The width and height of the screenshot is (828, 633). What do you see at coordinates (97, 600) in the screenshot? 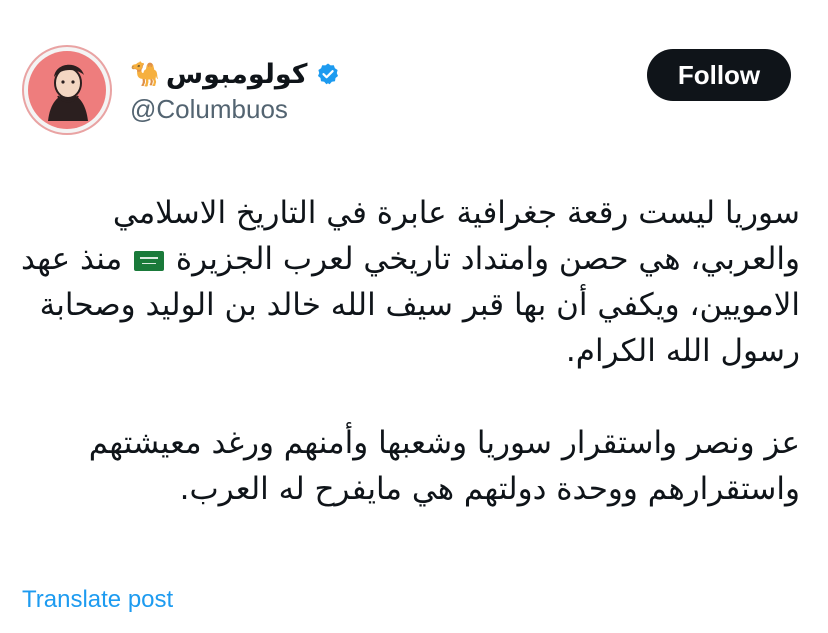
I see `translate-post-link: Translate post` at bounding box center [97, 600].